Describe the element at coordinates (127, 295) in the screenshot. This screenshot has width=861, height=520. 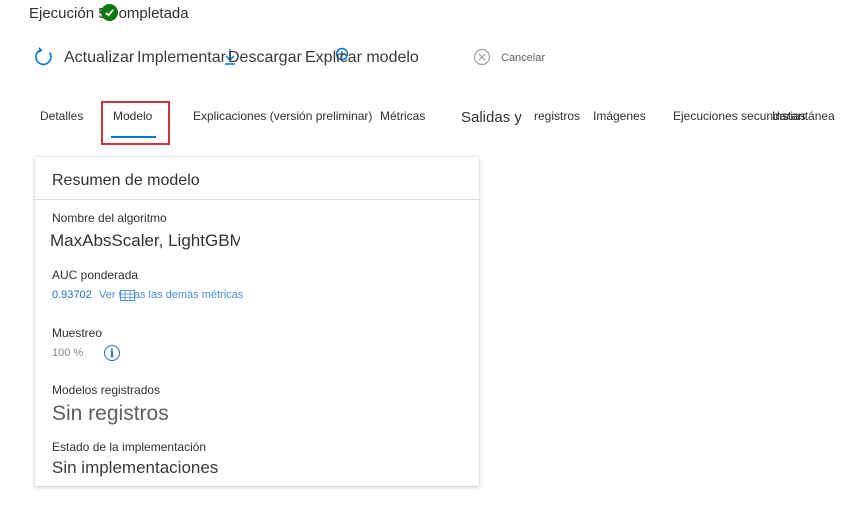
I see `table-icon` at that location.